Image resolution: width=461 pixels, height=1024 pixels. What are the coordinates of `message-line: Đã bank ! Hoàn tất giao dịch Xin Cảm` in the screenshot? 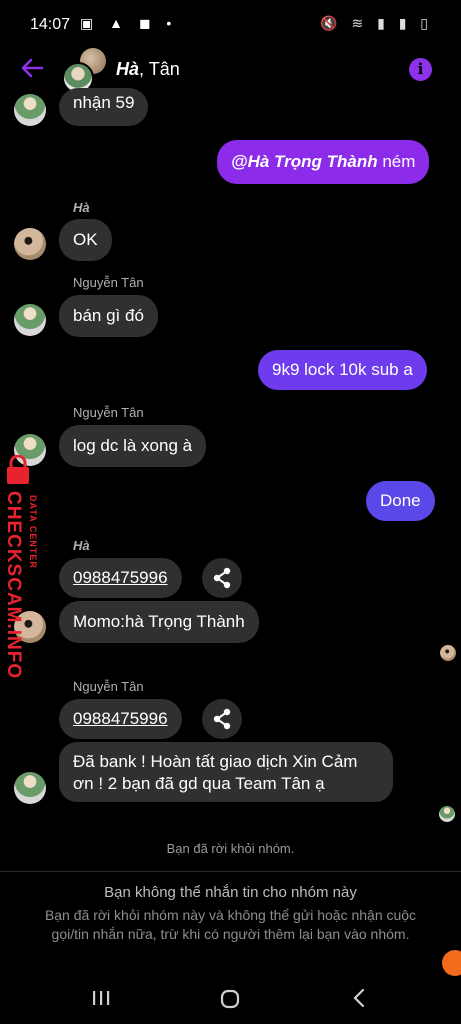 It's located at (215, 761).